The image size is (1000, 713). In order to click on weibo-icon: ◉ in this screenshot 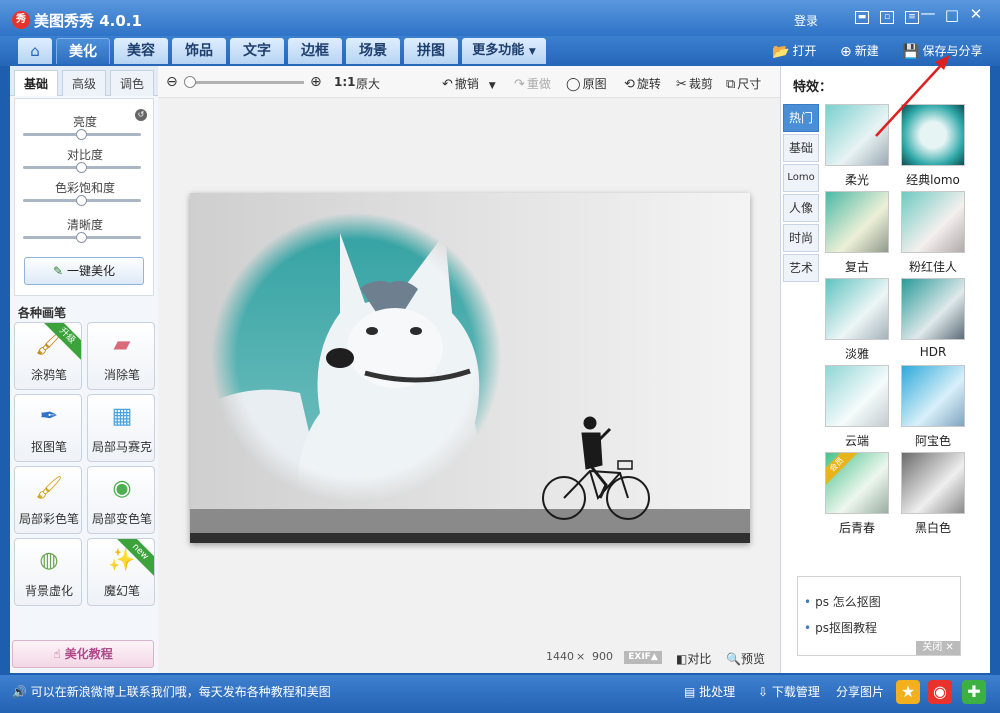, I will do `click(940, 692)`.